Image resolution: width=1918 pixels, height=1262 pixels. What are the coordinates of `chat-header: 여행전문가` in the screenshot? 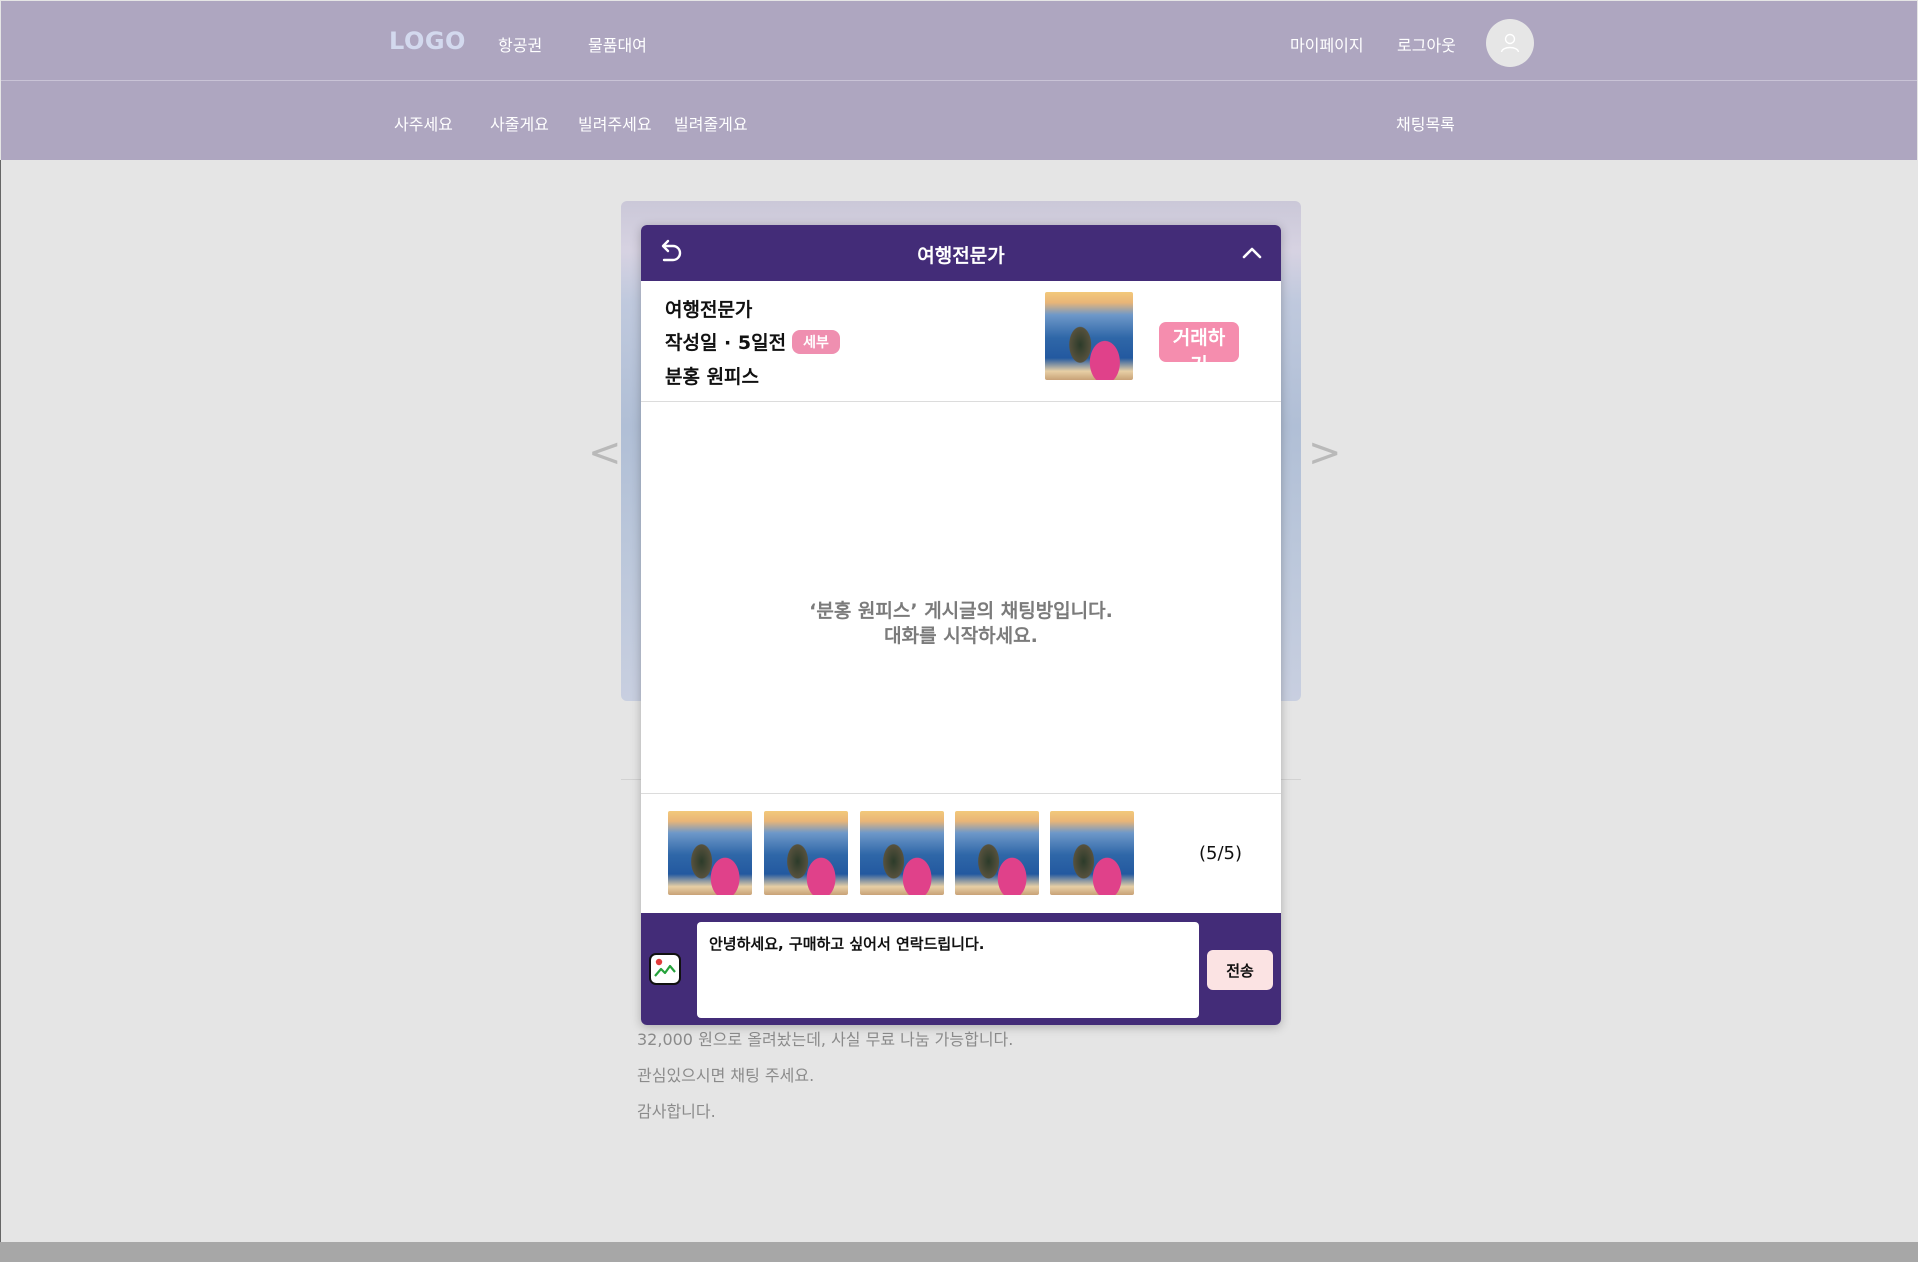 It's located at (961, 253).